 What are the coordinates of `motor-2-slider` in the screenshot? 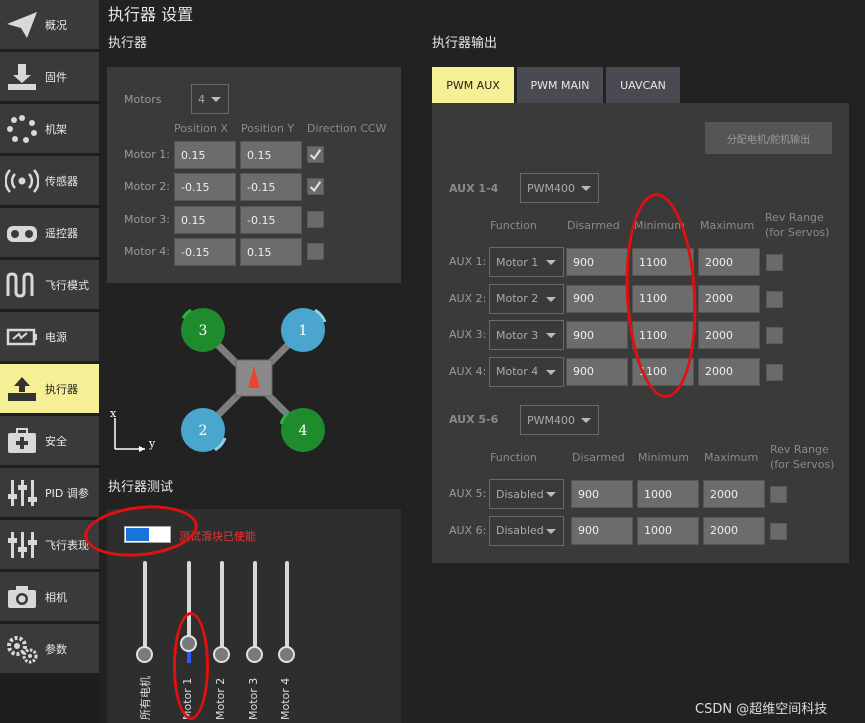 It's located at (222, 607).